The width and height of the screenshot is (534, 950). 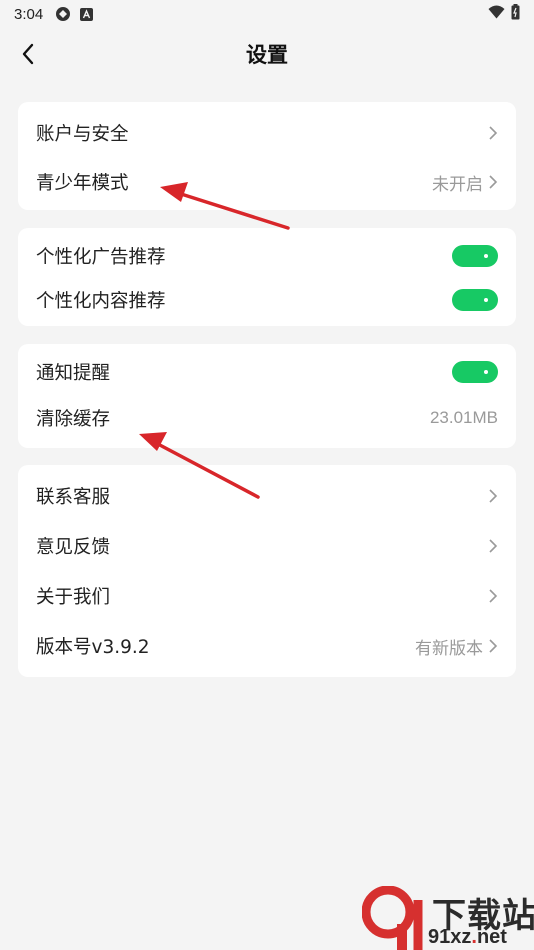 What do you see at coordinates (73, 597) in the screenshot?
I see `settings-item-label: 关于我们` at bounding box center [73, 597].